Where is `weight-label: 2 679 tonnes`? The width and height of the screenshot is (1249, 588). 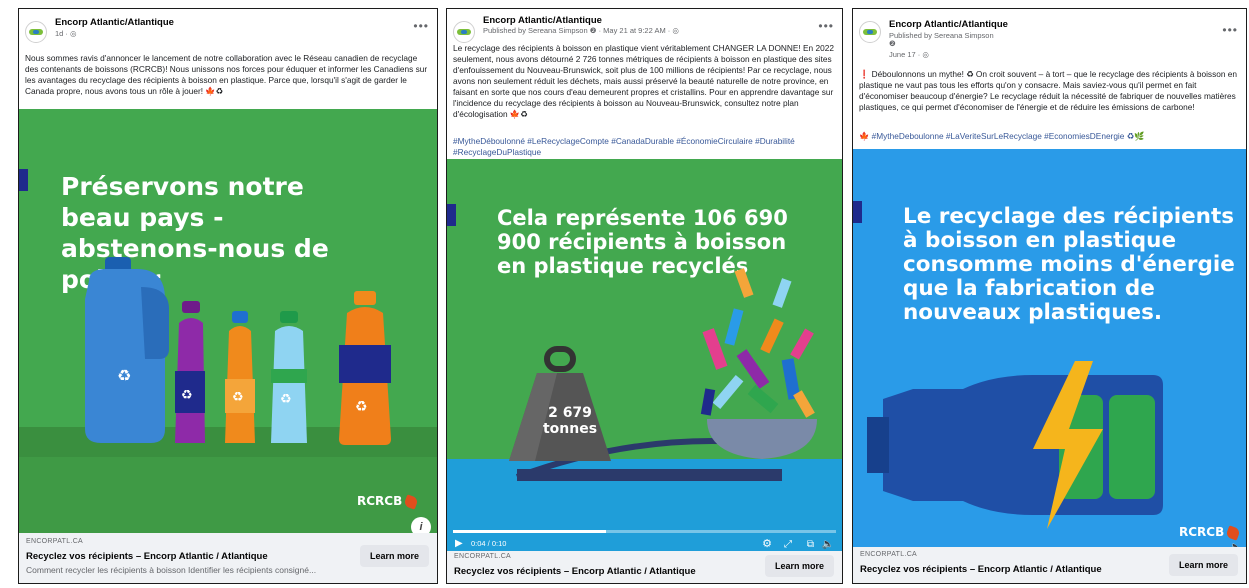
weight-label: 2 679 tonnes is located at coordinates (570, 421).